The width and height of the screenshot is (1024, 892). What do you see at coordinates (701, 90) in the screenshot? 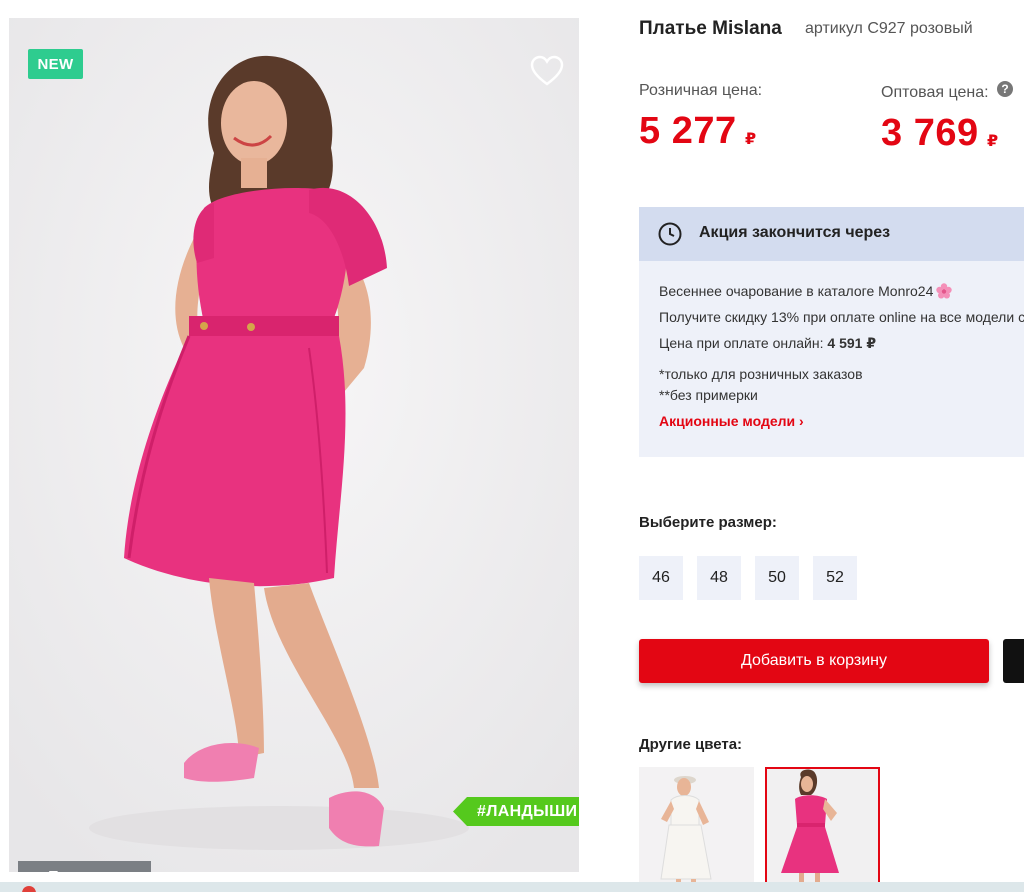
I see `retail-price-label: Розничная цена:` at bounding box center [701, 90].